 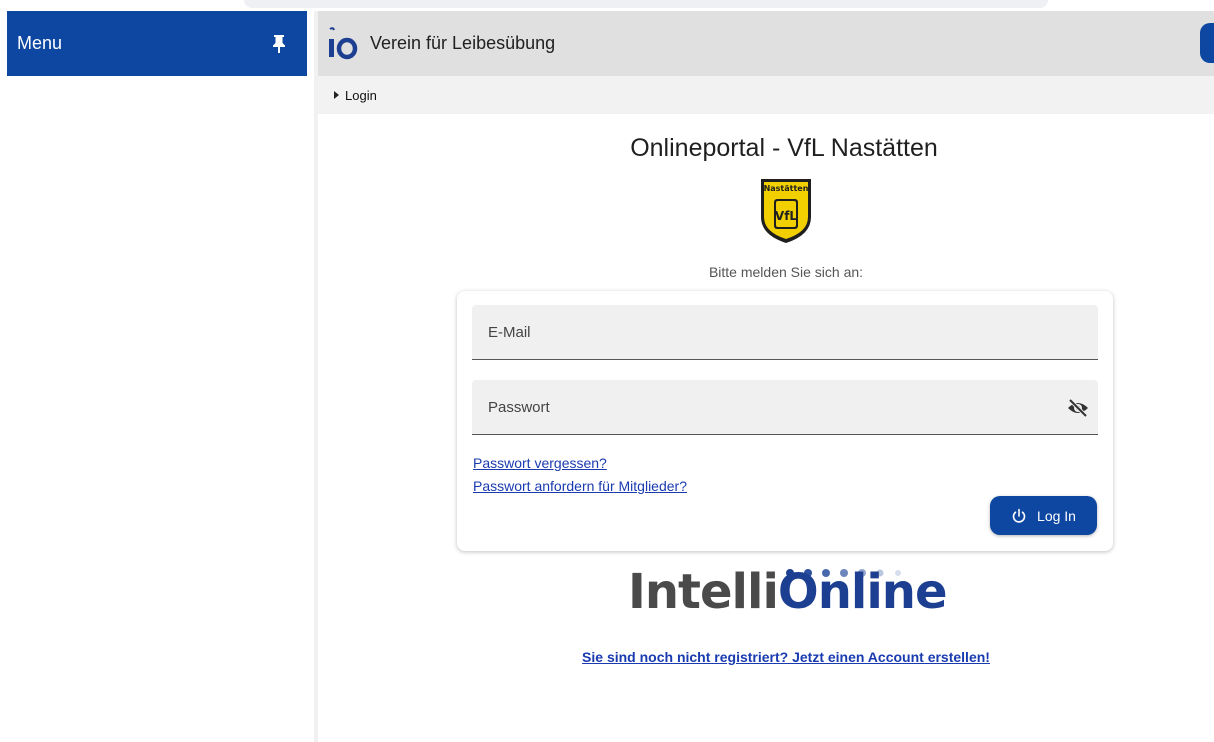 What do you see at coordinates (1019, 516) in the screenshot?
I see `power-icon` at bounding box center [1019, 516].